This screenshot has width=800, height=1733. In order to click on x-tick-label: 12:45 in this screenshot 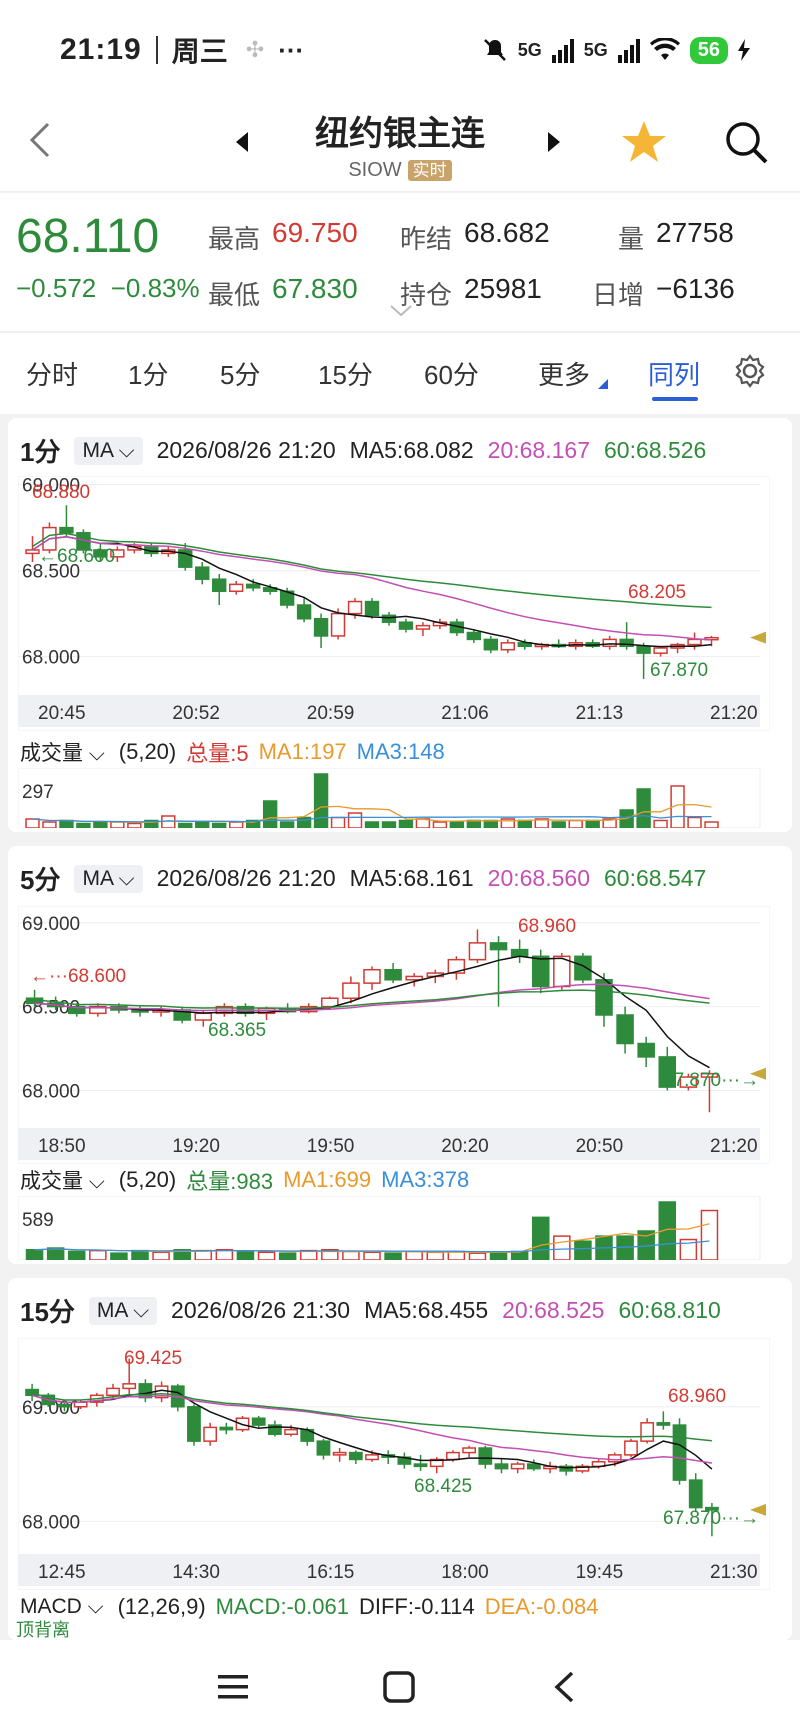, I will do `click(62, 1572)`.